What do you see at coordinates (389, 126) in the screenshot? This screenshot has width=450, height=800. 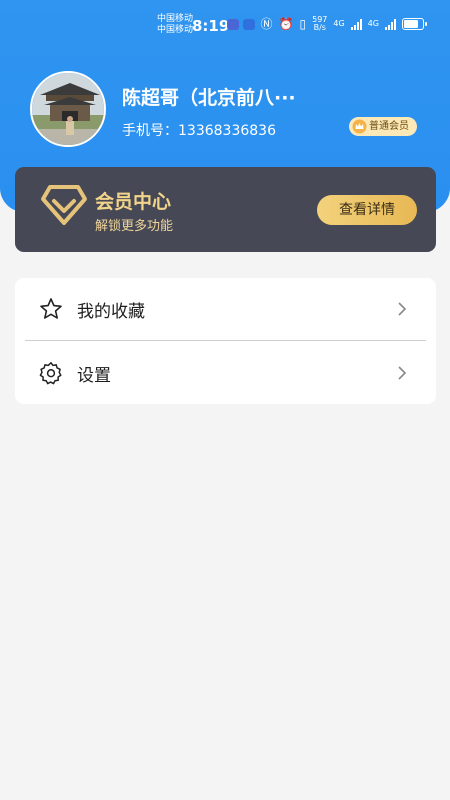 I see `member-level-label: 普通会员` at bounding box center [389, 126].